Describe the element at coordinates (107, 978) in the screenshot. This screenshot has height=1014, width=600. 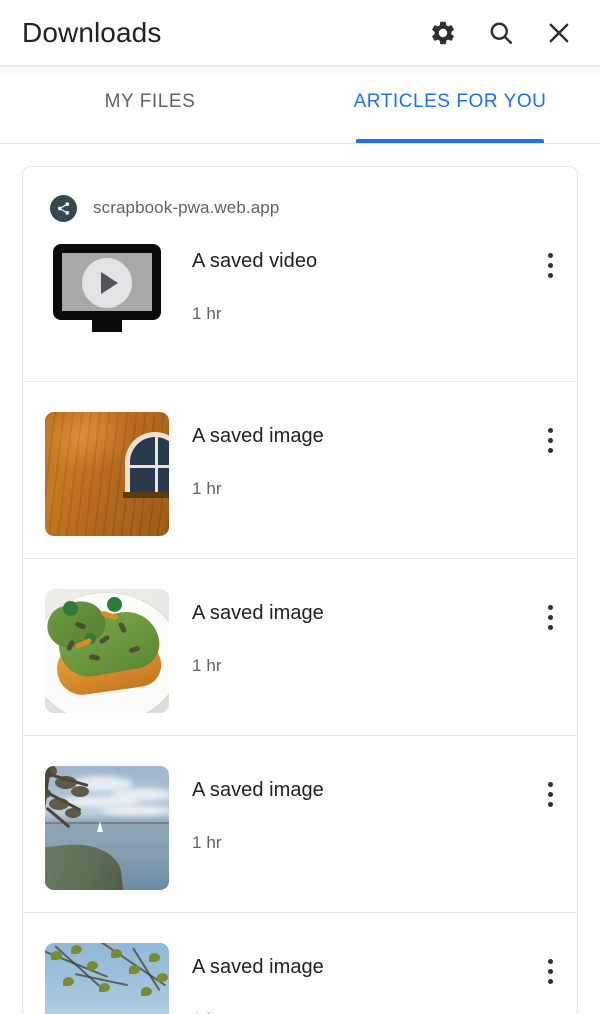
I see `photo-city-skyline-through-branches` at that location.